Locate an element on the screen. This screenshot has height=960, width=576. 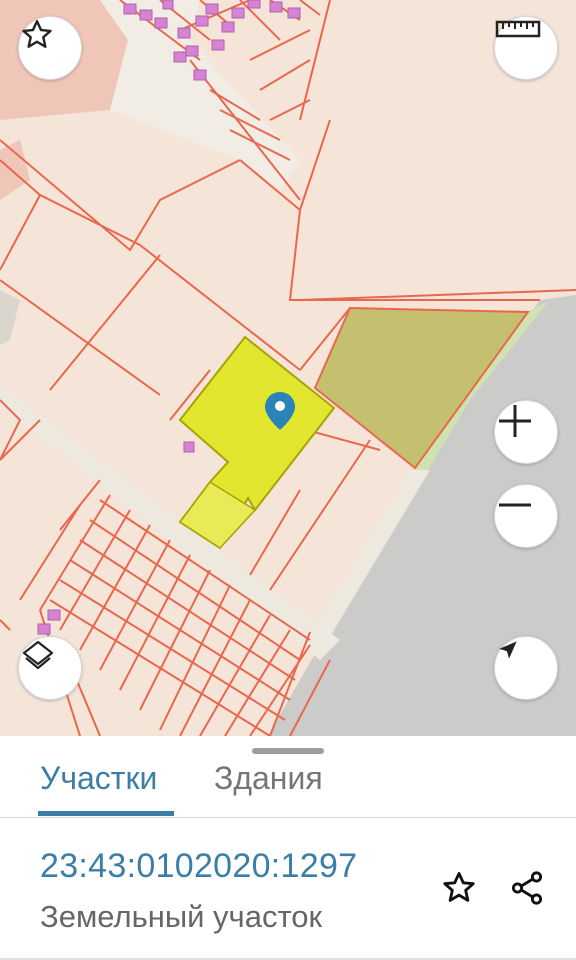
add-to-favorites-button is located at coordinates (459, 888).